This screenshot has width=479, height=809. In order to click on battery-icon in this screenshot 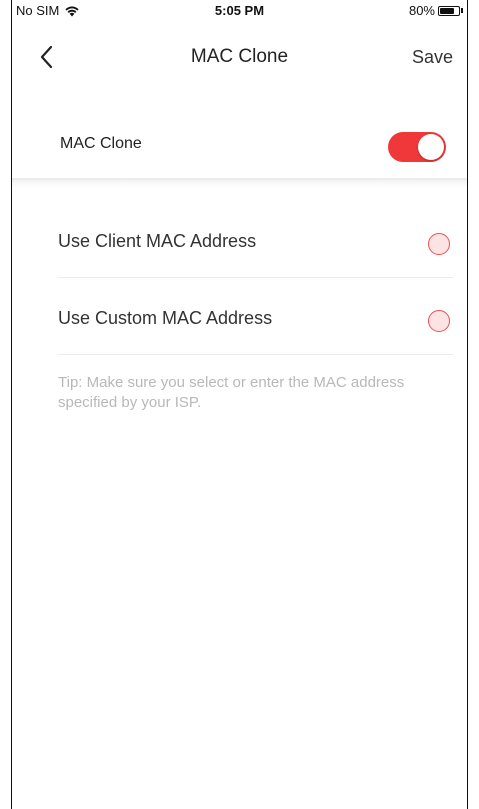, I will do `click(449, 10)`.